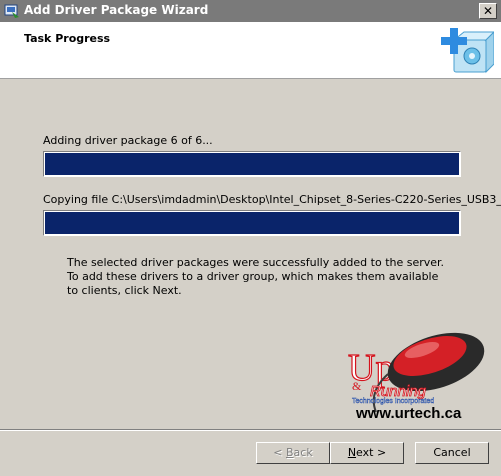  Describe the element at coordinates (250, 11) in the screenshot. I see `title-bar: Add Driver Package Wizard ✕` at that location.